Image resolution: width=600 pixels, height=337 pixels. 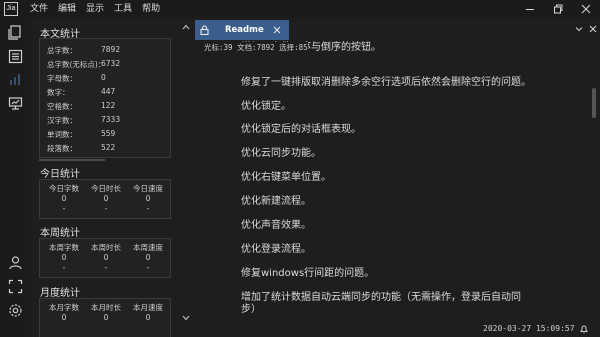 I want to click on month-stats-title: 月度统计, so click(x=60, y=293).